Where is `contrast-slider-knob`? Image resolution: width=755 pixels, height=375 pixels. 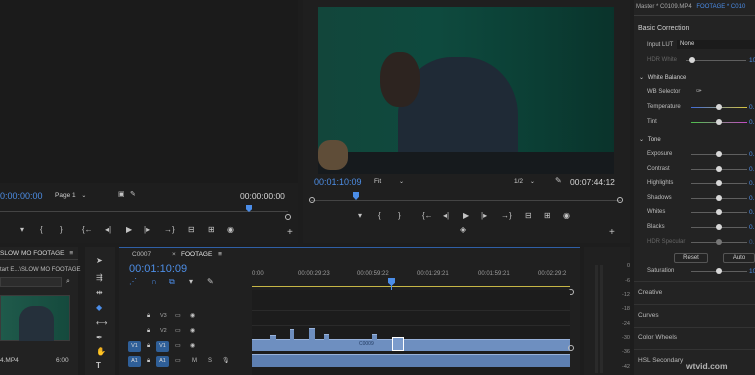 contrast-slider-knob is located at coordinates (719, 169).